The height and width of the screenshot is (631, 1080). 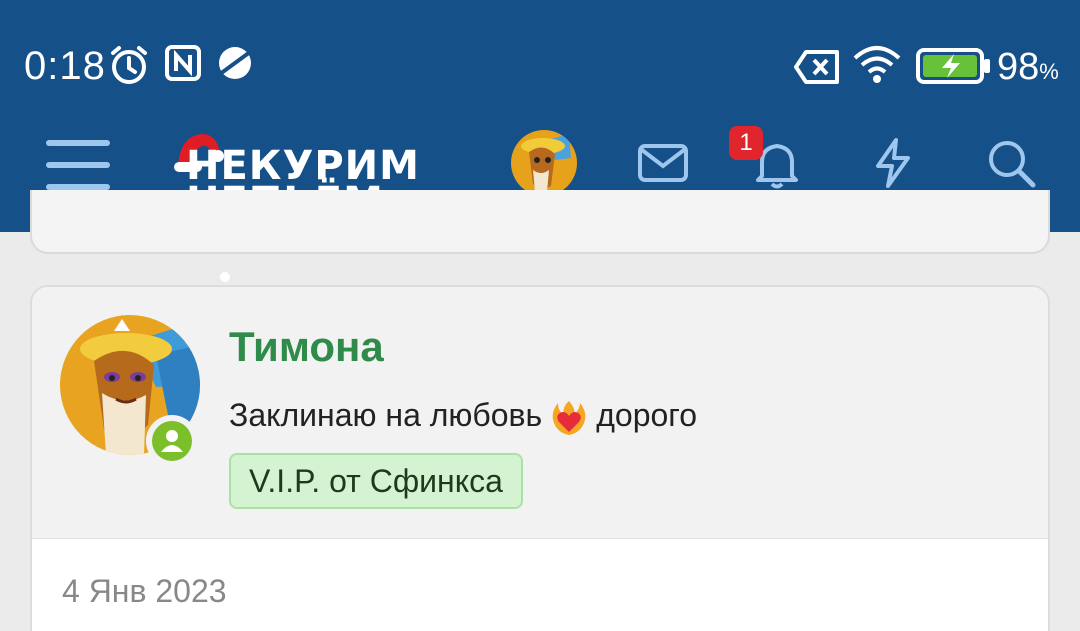 What do you see at coordinates (225, 277) in the screenshot?
I see `snowflake` at bounding box center [225, 277].